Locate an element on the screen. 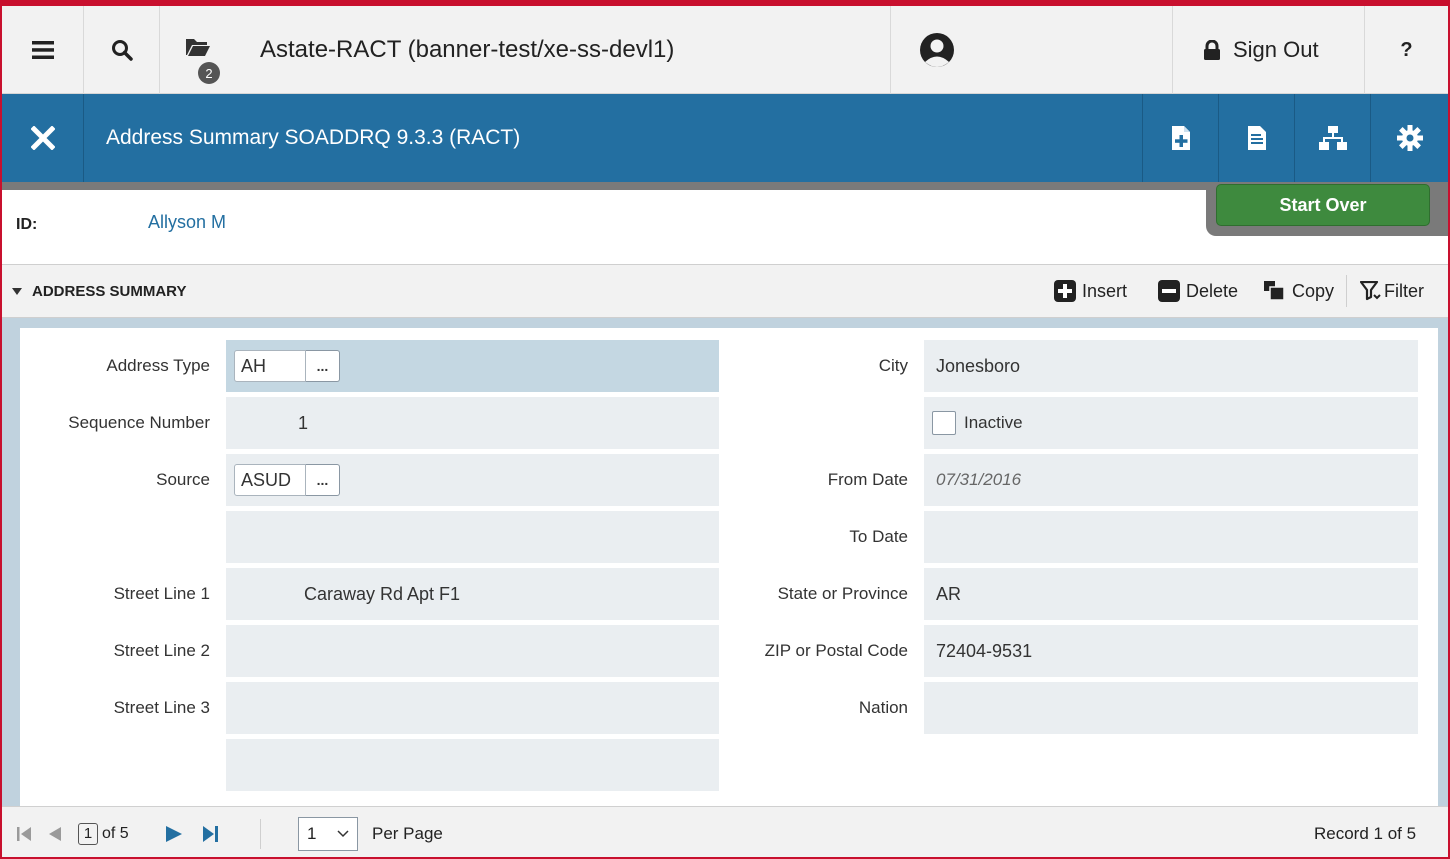 The width and height of the screenshot is (1450, 859). from-date-field: 07/31/2016 is located at coordinates (1171, 480).